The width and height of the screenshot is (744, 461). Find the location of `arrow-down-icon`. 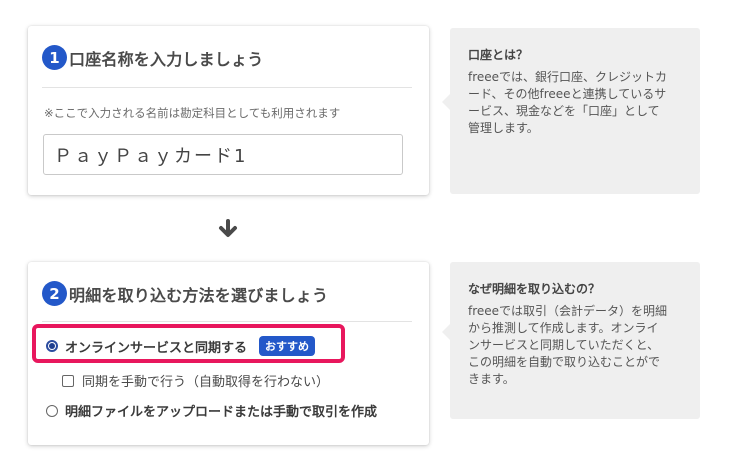

arrow-down-icon is located at coordinates (228, 228).